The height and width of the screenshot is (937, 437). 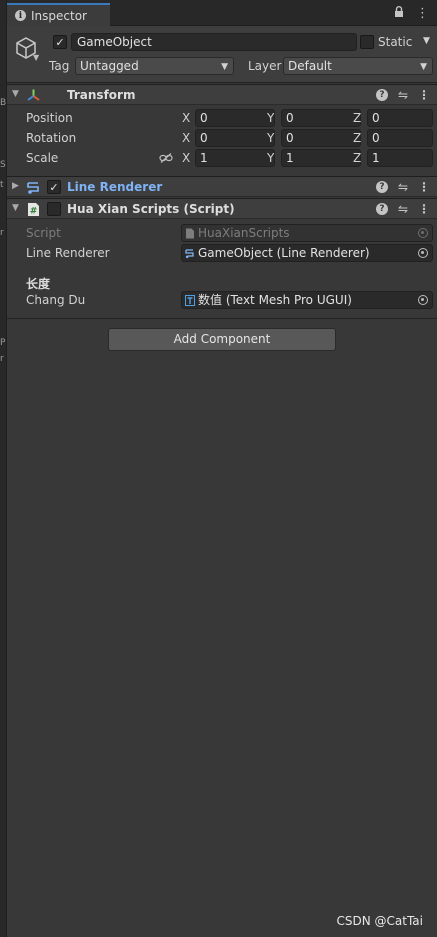 What do you see at coordinates (56, 300) in the screenshot?
I see `chang-du-label: Chang Du` at bounding box center [56, 300].